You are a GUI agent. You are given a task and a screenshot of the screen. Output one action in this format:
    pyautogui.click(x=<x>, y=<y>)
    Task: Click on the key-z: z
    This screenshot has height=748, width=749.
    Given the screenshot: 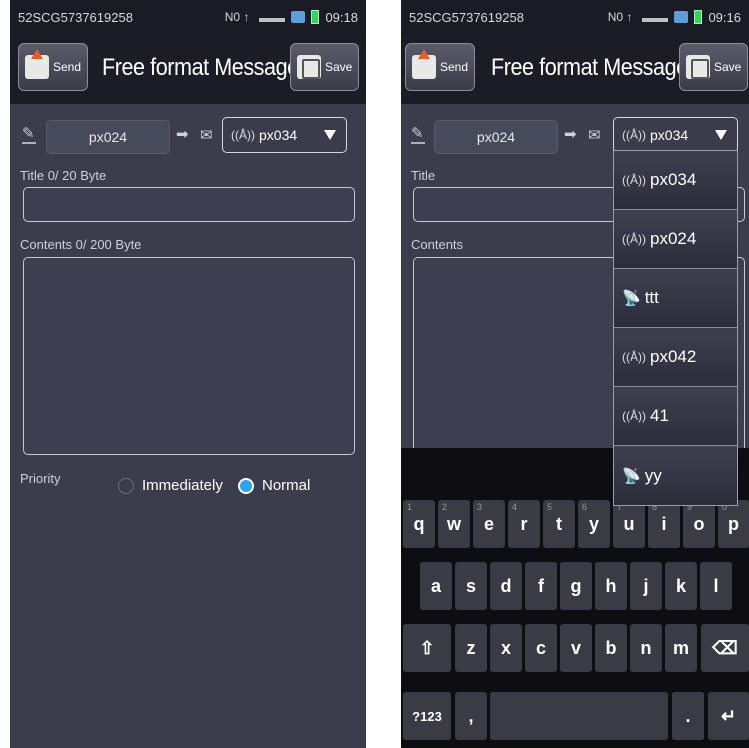 What is the action you would take?
    pyautogui.click(x=471, y=648)
    